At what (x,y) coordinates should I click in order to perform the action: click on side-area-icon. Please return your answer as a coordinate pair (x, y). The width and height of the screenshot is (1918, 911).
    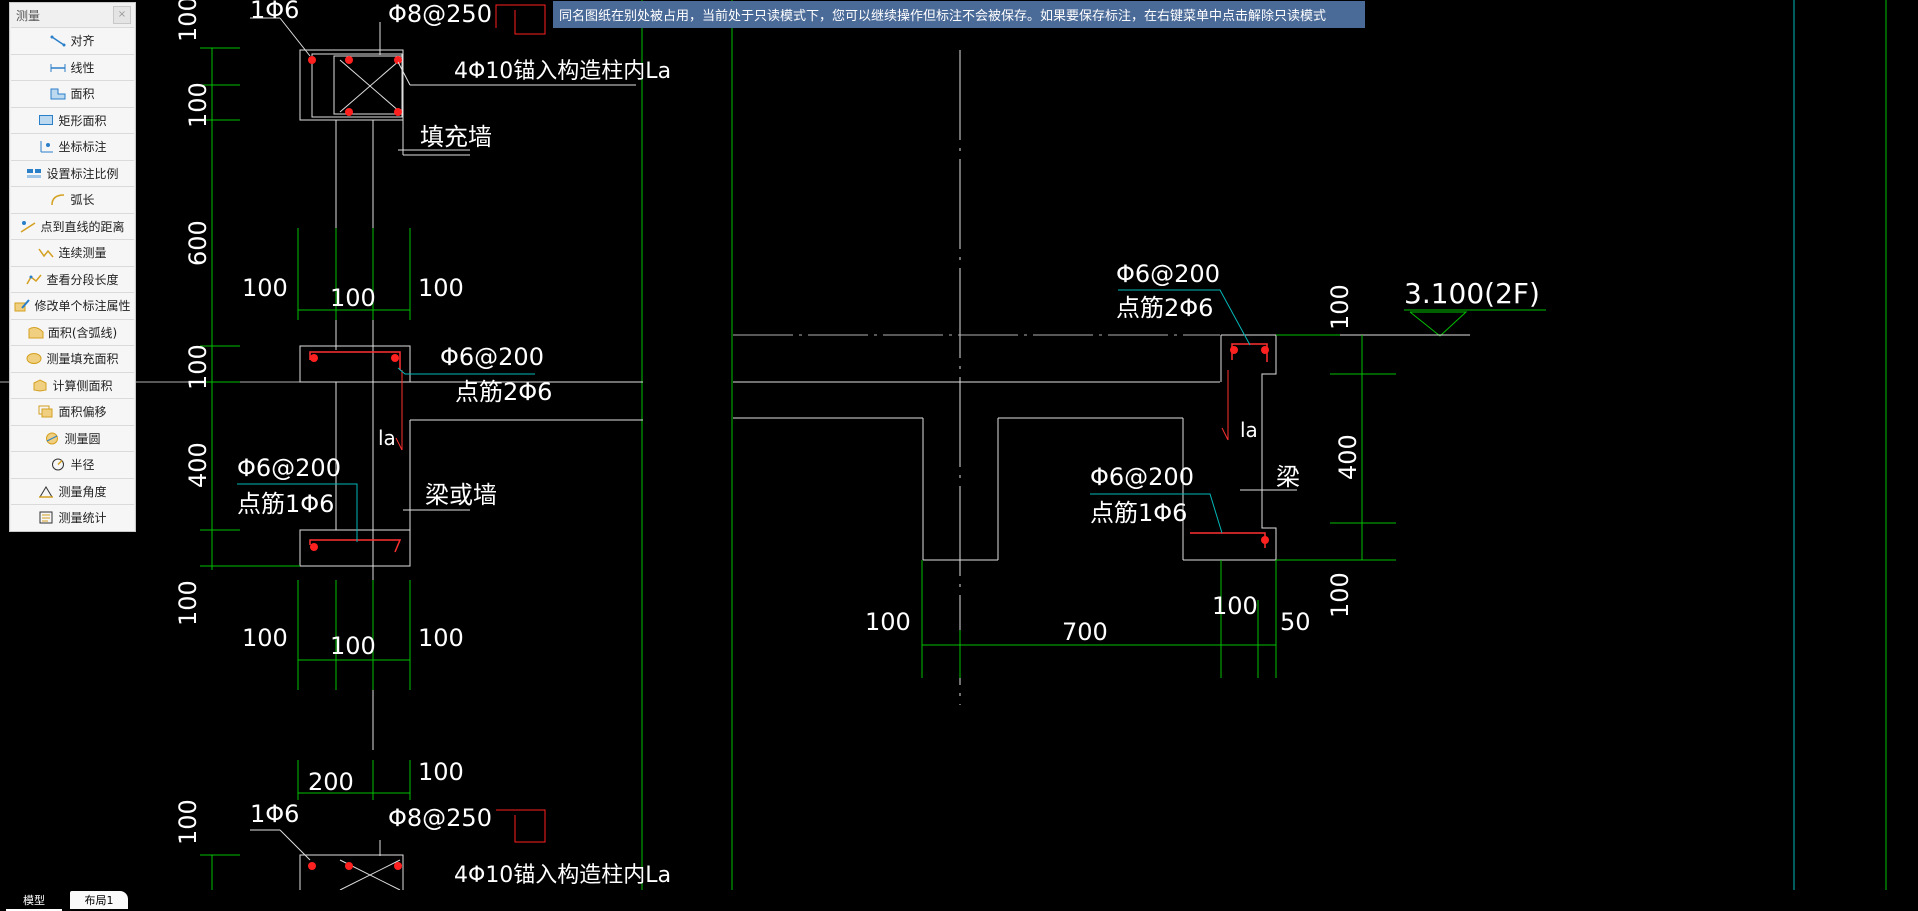
    Looking at the image, I should click on (40, 385).